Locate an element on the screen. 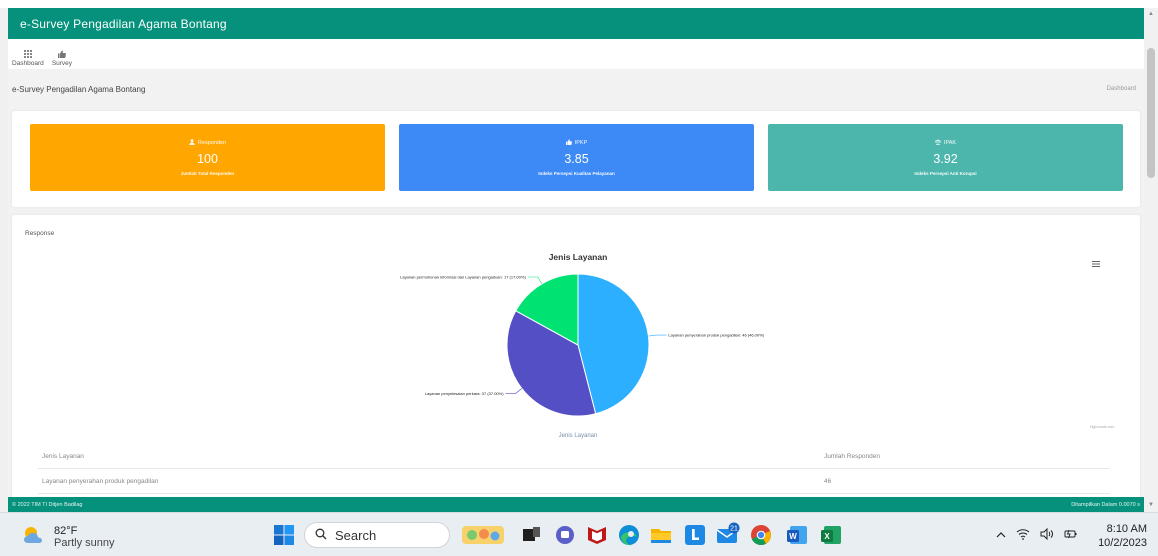 This screenshot has width=1158, height=556. page-title: e-Survey Pengadilan Agama Bontang is located at coordinates (79, 89).